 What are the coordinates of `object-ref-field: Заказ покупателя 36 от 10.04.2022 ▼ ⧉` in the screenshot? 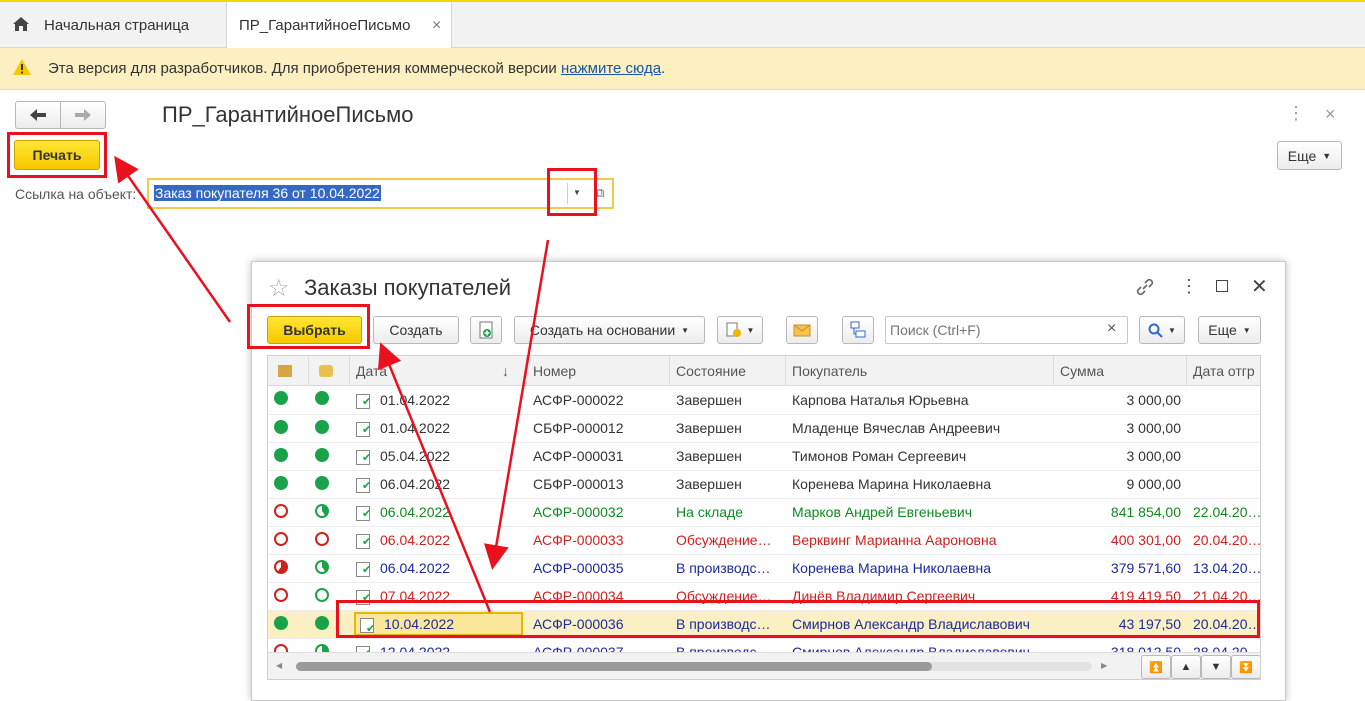 It's located at (380, 193).